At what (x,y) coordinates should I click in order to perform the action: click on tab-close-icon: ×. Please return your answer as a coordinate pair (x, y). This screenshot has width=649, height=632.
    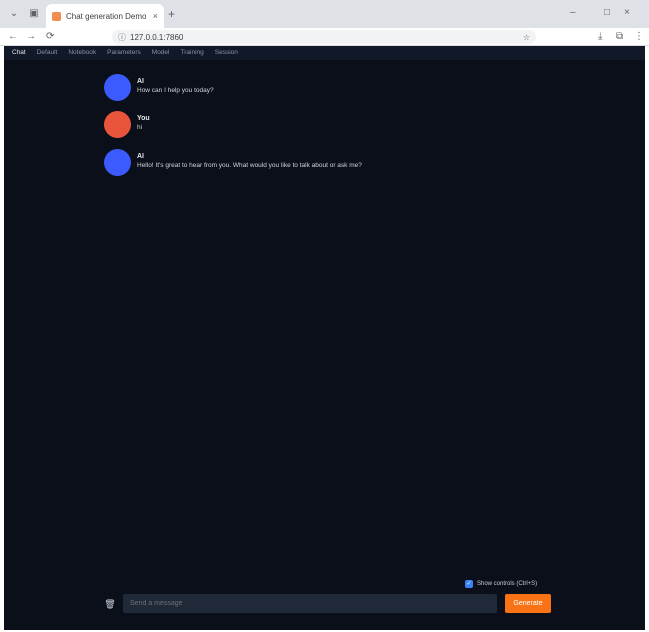
    Looking at the image, I should click on (155, 16).